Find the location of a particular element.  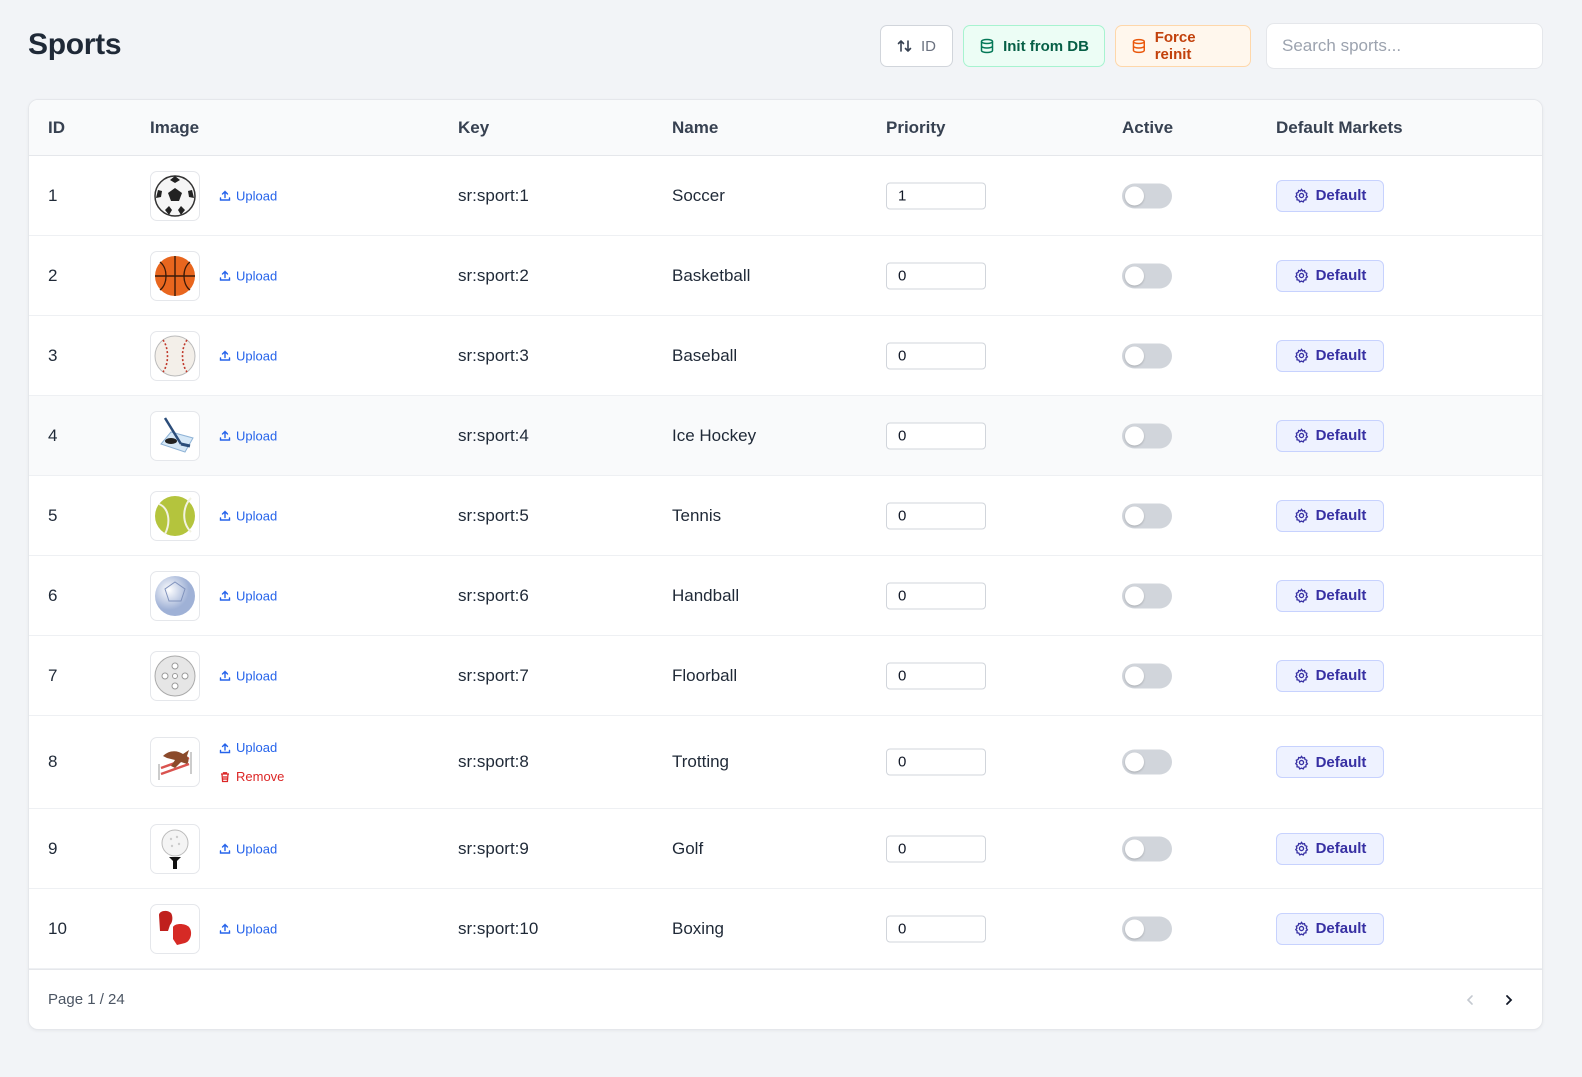

trash-icon is located at coordinates (225, 776).